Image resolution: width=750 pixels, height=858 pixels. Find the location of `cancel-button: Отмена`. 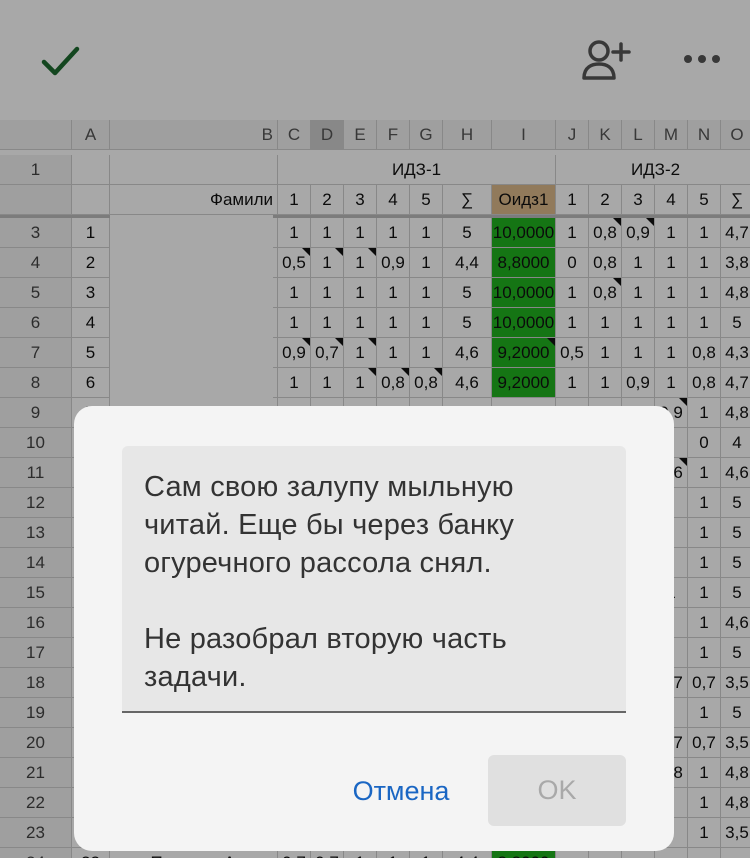

cancel-button: Отмена is located at coordinates (401, 791).